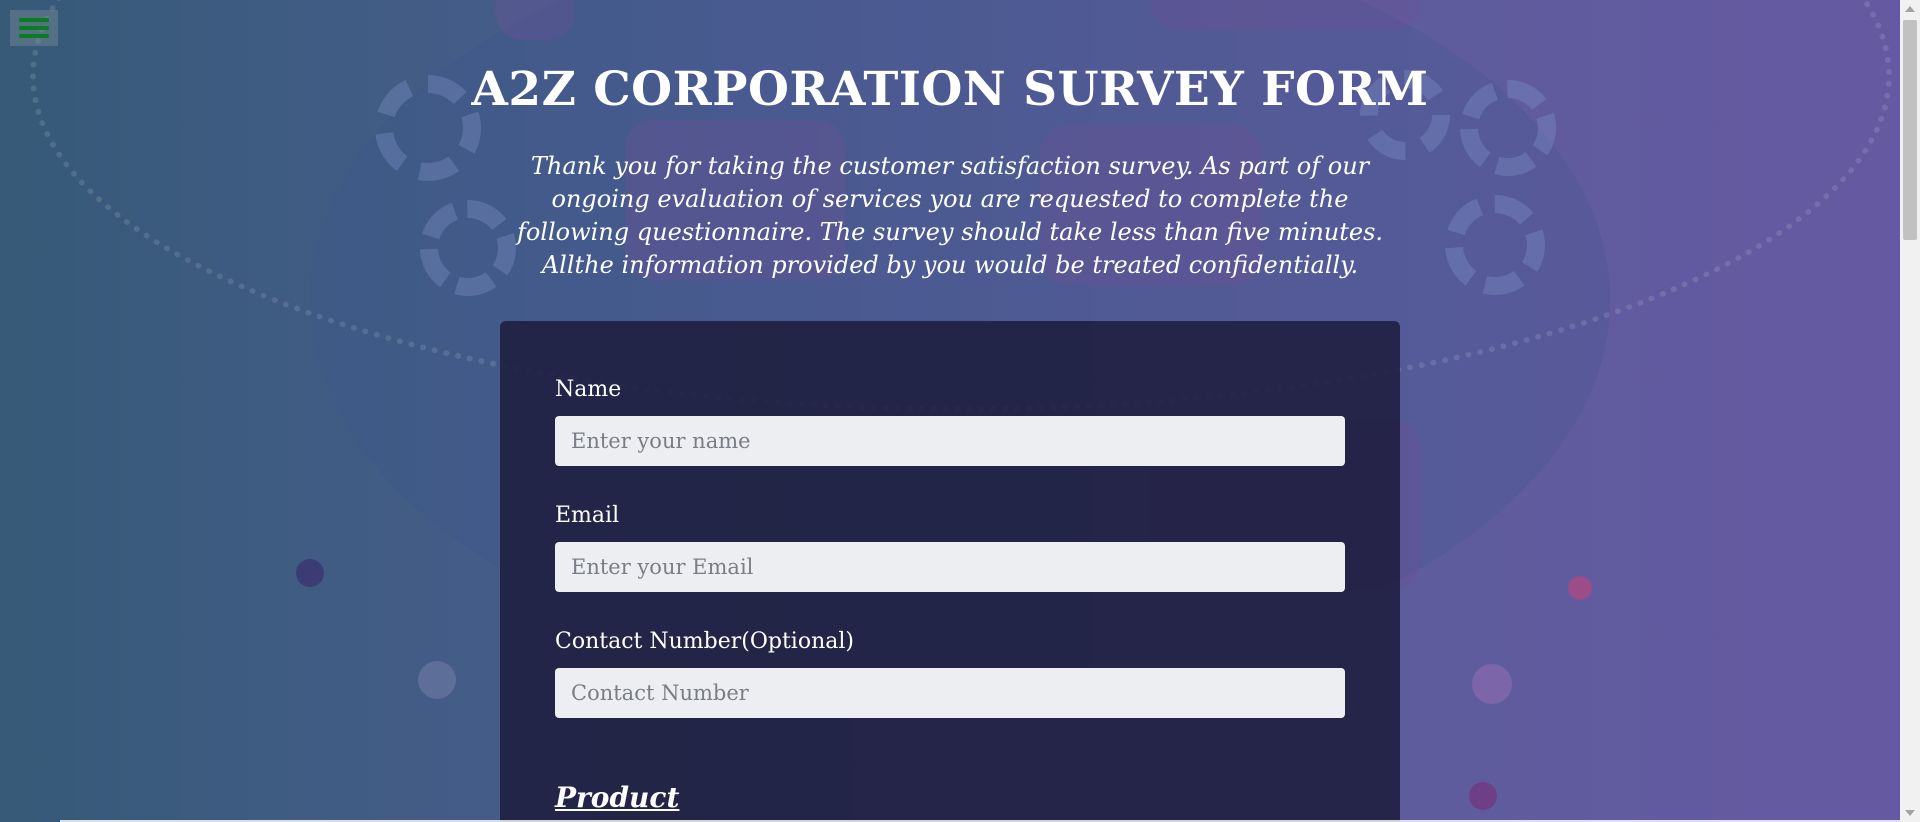 The height and width of the screenshot is (822, 1920). What do you see at coordinates (1910, 9) in the screenshot?
I see `scroll-up-arrow-icon` at bounding box center [1910, 9].